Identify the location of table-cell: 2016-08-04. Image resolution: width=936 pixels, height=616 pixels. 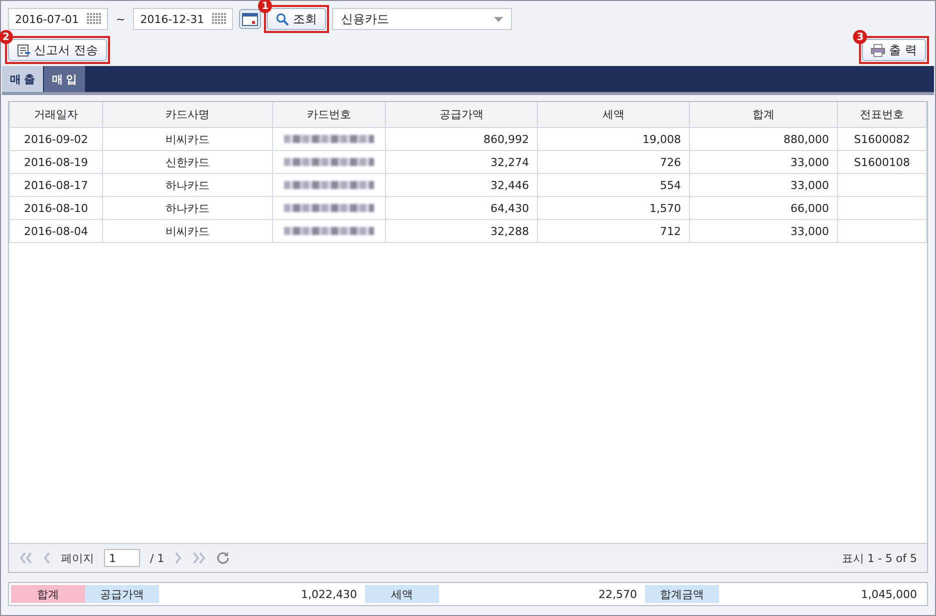
(56, 231).